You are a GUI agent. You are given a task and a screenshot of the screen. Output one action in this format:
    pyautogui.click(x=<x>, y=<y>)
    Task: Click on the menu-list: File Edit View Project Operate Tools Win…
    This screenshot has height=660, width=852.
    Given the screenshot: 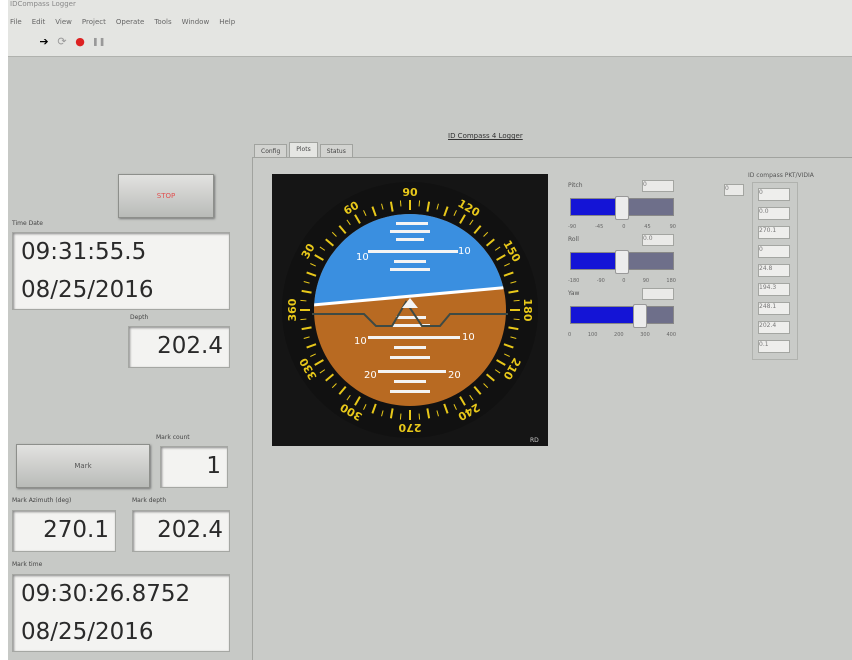 What is the action you would take?
    pyautogui.click(x=122, y=22)
    